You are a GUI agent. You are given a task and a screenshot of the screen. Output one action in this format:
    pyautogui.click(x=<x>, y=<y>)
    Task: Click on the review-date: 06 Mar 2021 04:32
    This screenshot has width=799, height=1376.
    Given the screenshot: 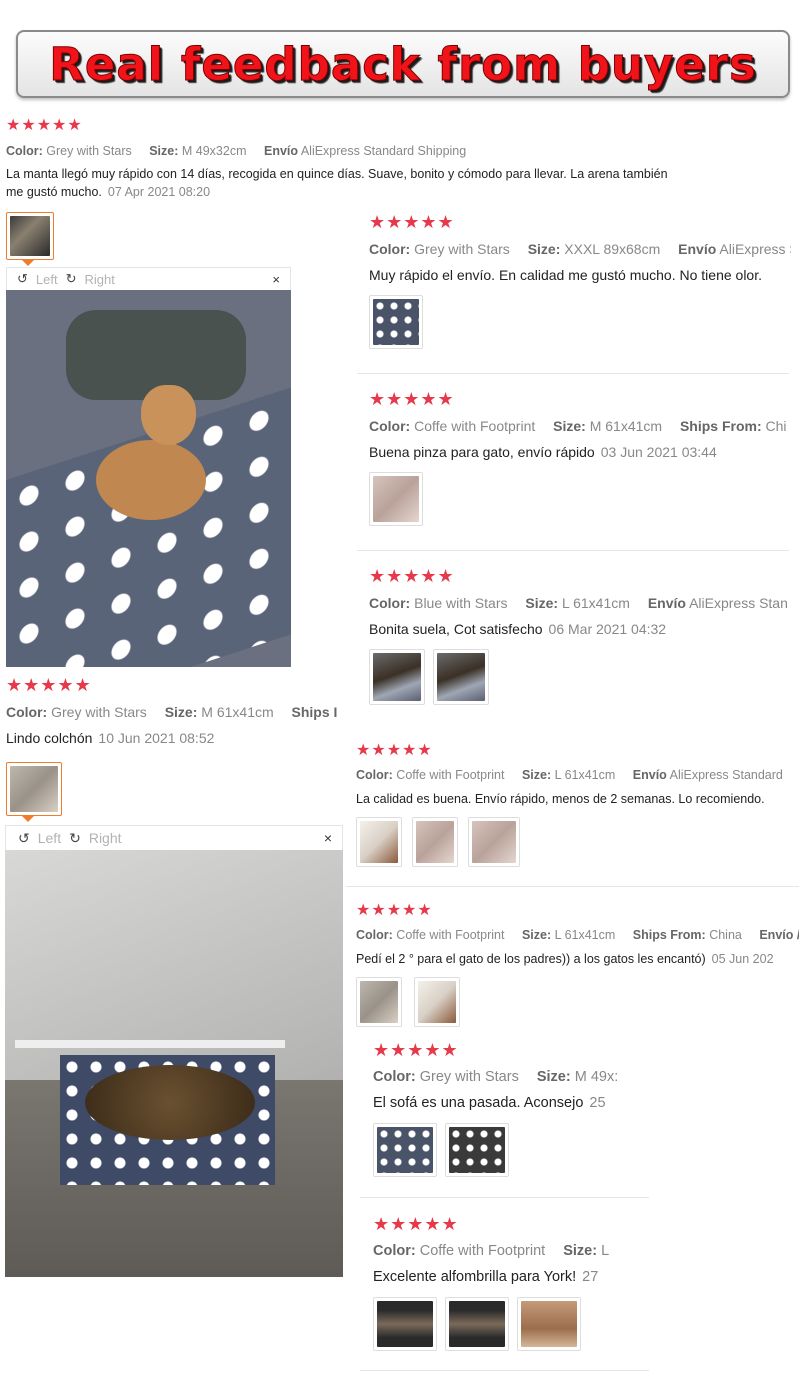 What is the action you would take?
    pyautogui.click(x=607, y=629)
    